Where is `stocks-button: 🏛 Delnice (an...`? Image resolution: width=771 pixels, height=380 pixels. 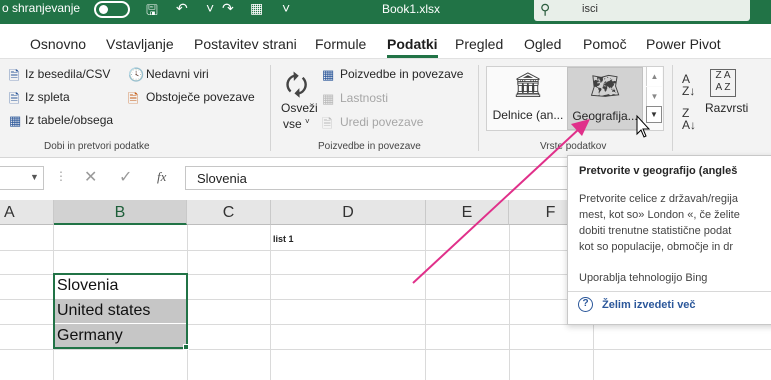 stocks-button: 🏛 Delnice (an... is located at coordinates (528, 98).